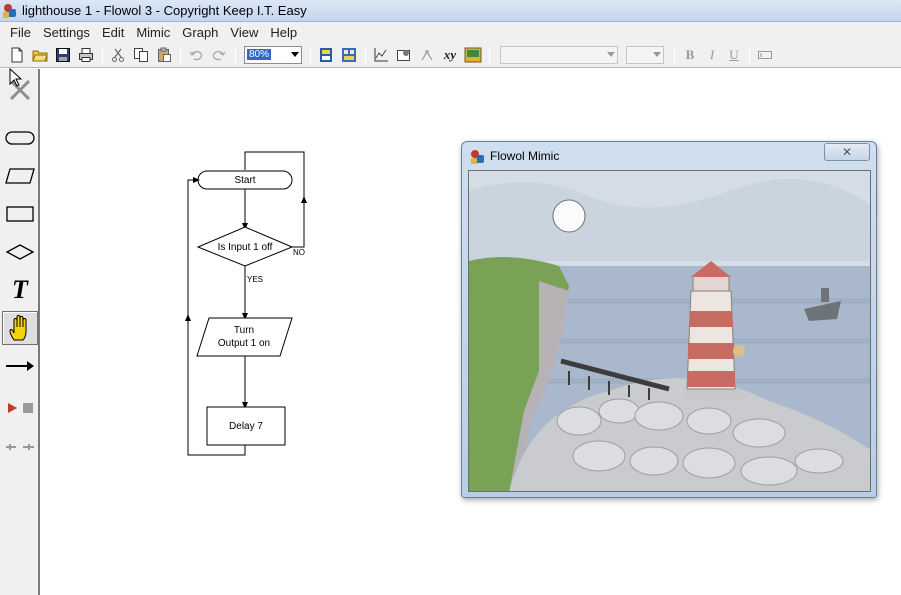 The height and width of the screenshot is (595, 901). I want to click on menu-file: File, so click(20, 32).